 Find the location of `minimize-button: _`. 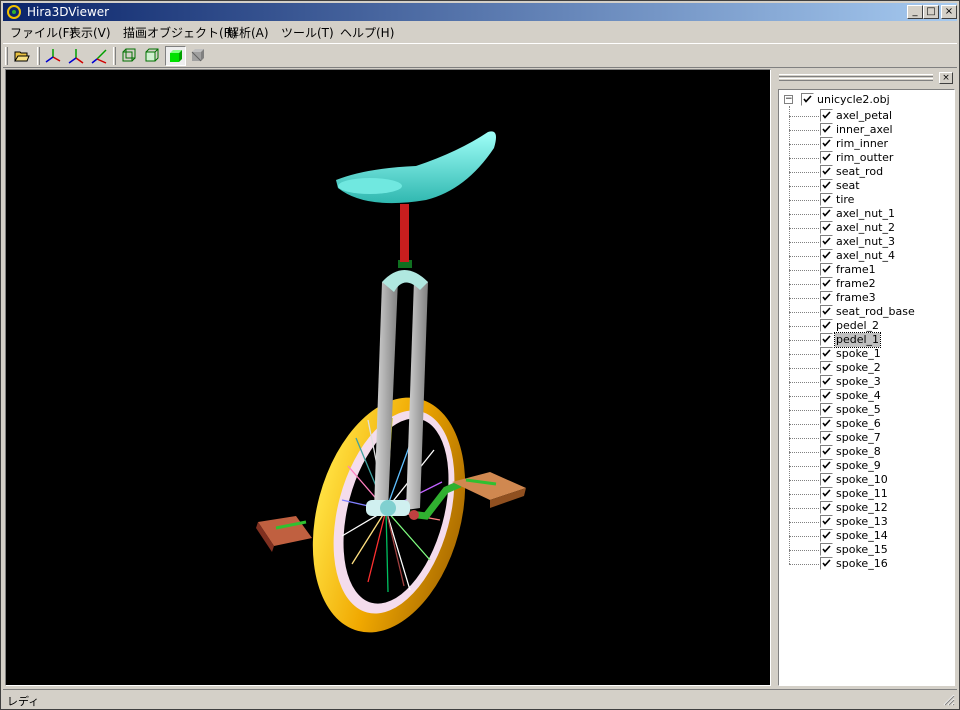

minimize-button: _ is located at coordinates (915, 12).